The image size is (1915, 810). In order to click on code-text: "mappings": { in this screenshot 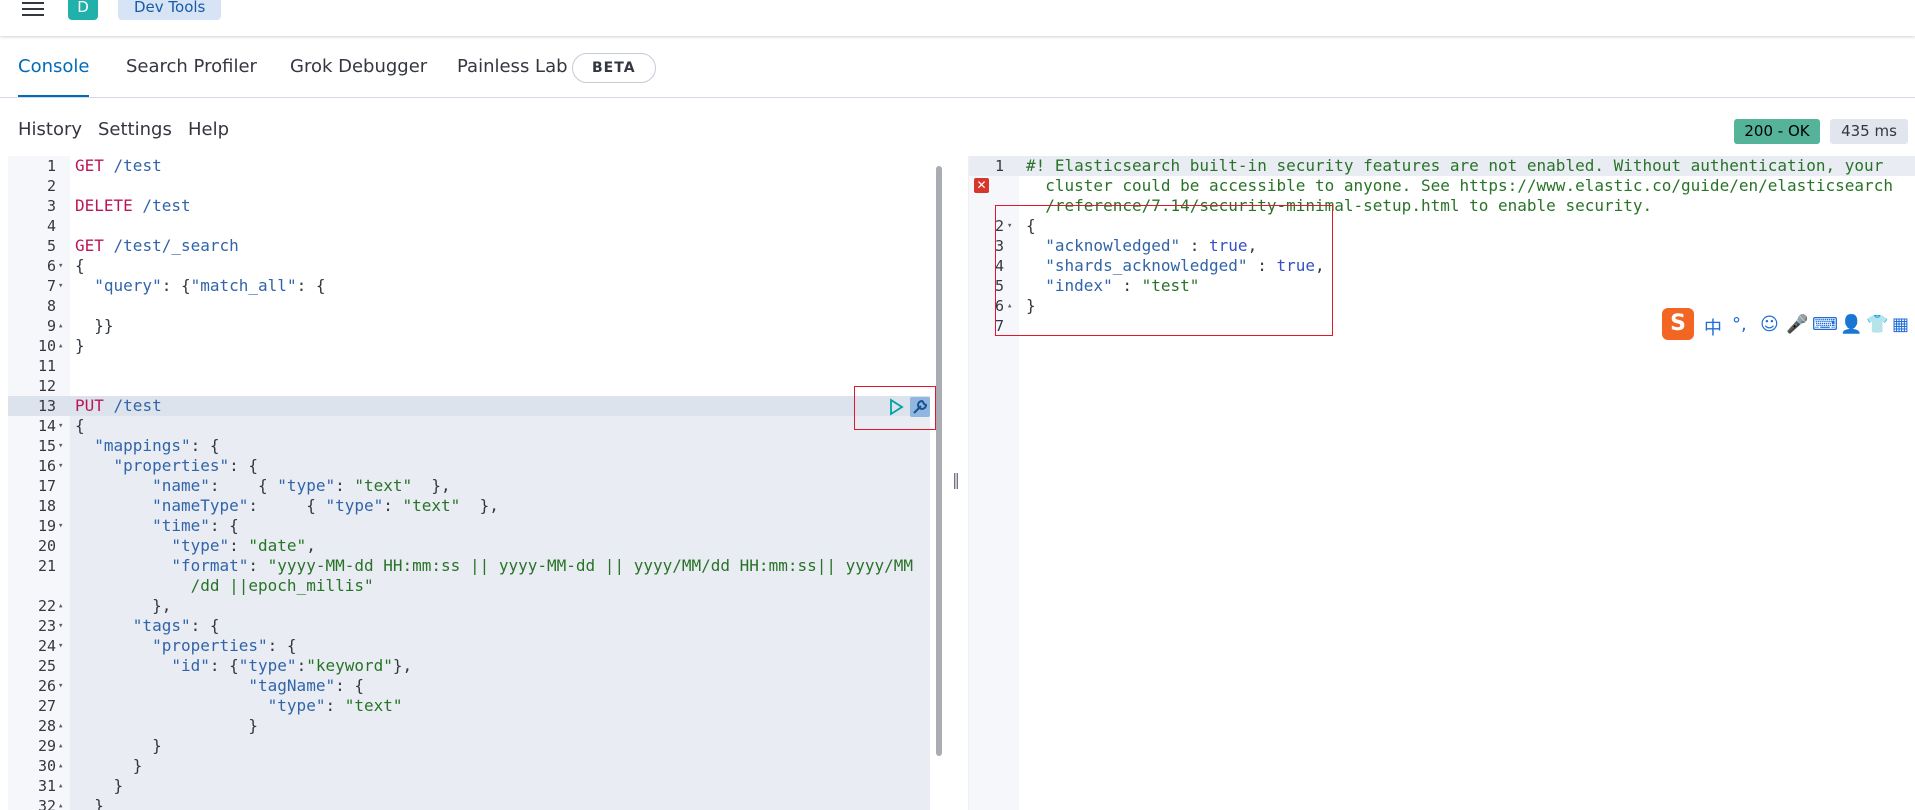, I will do `click(147, 446)`.